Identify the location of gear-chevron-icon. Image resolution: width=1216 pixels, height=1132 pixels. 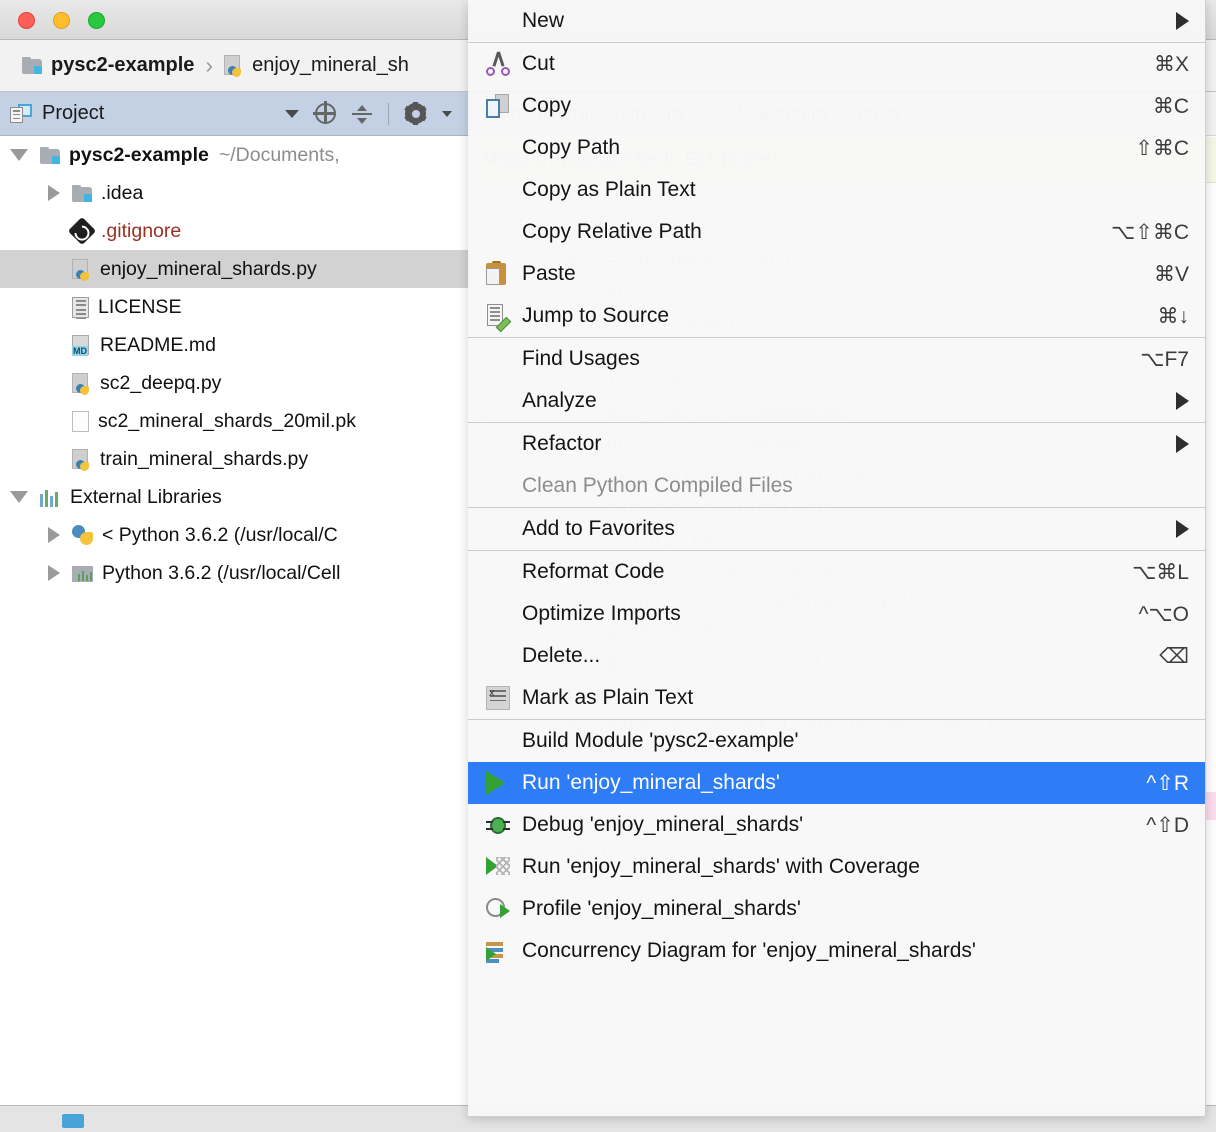
(447, 113).